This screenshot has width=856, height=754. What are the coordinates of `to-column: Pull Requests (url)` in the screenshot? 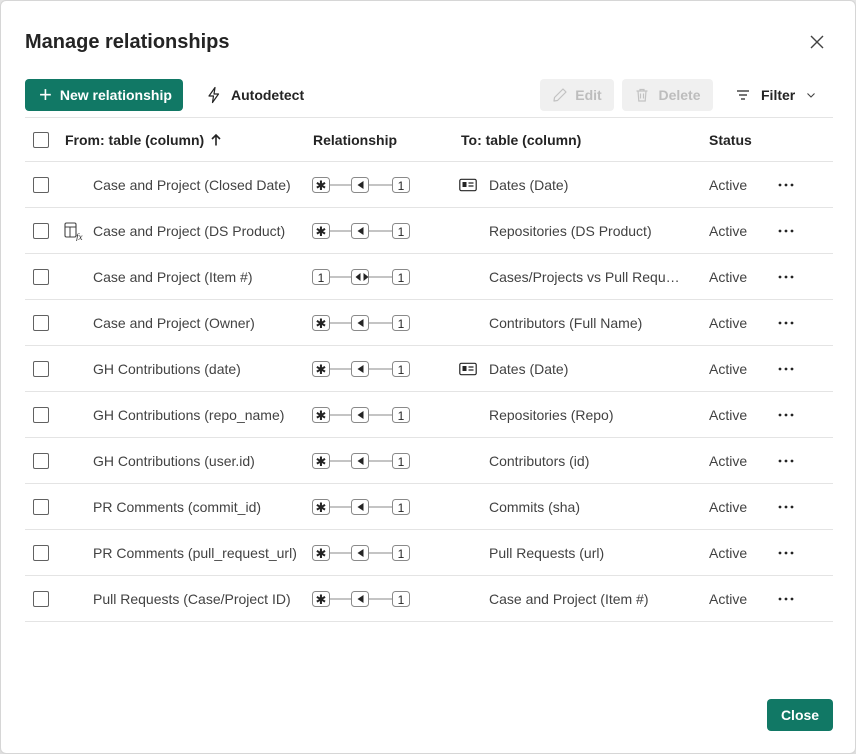 It's located at (600, 552).